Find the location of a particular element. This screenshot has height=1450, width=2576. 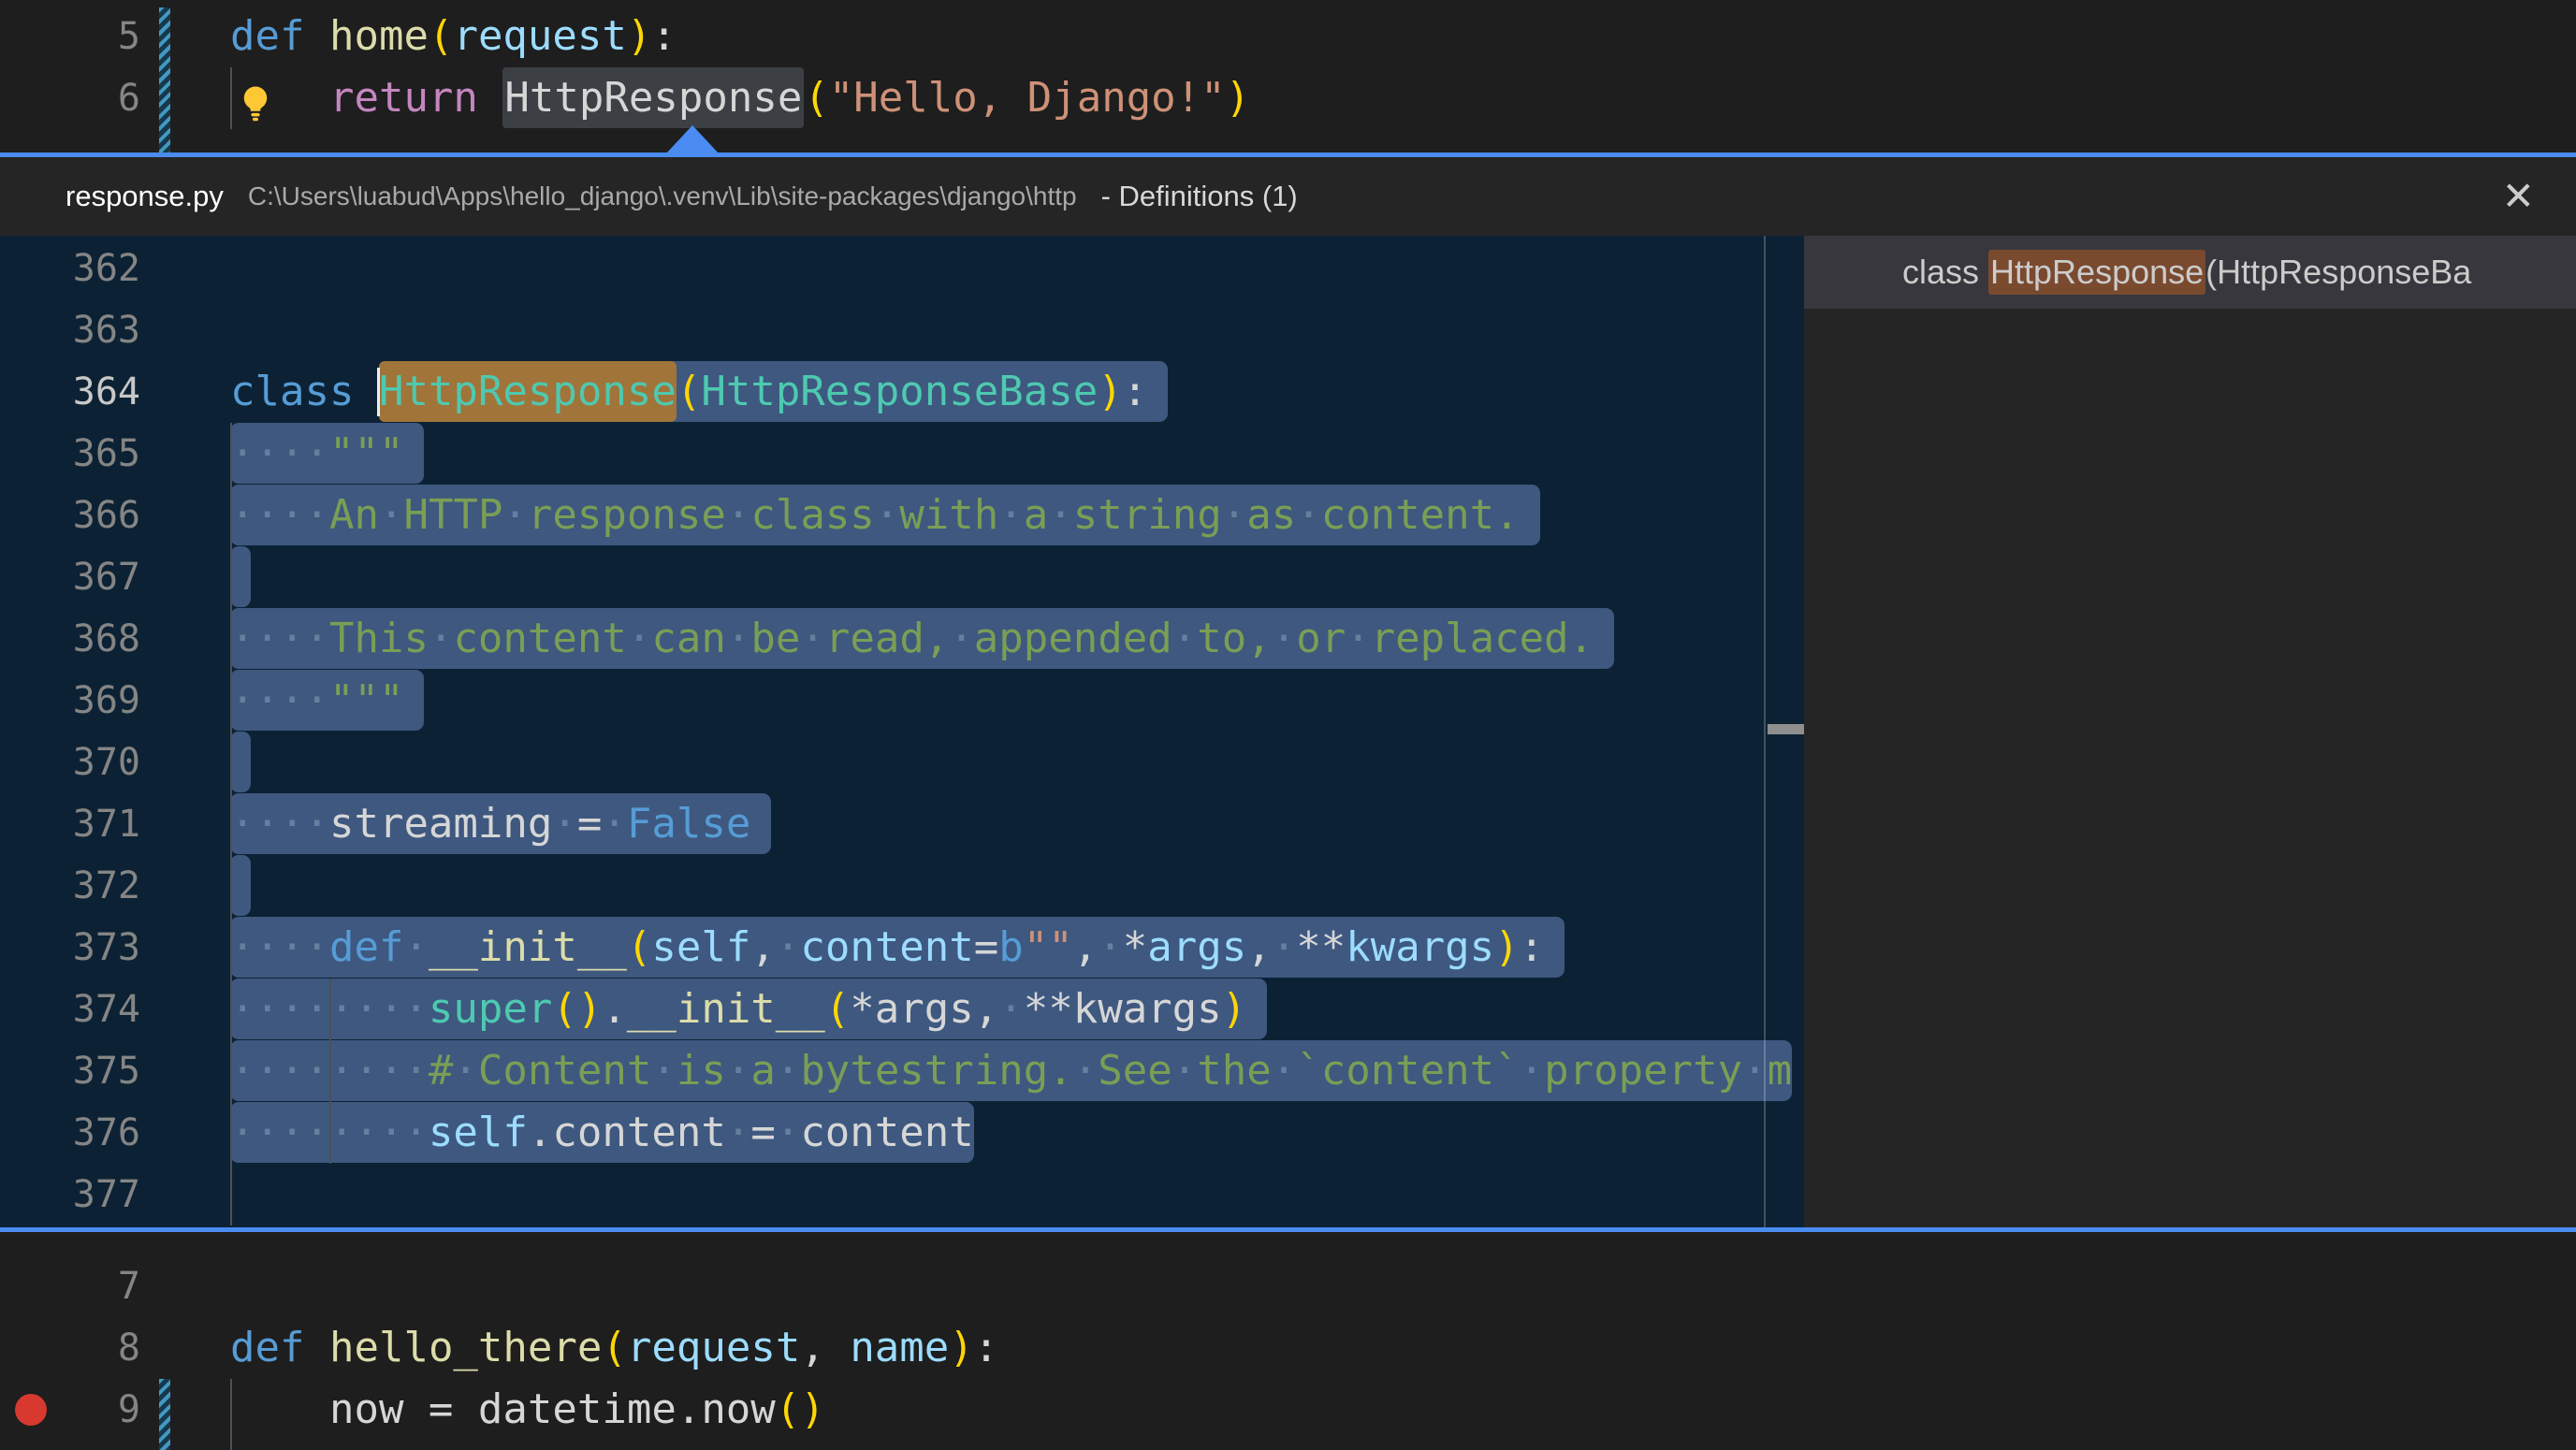

code-line: 7 is located at coordinates (1288, 1286).